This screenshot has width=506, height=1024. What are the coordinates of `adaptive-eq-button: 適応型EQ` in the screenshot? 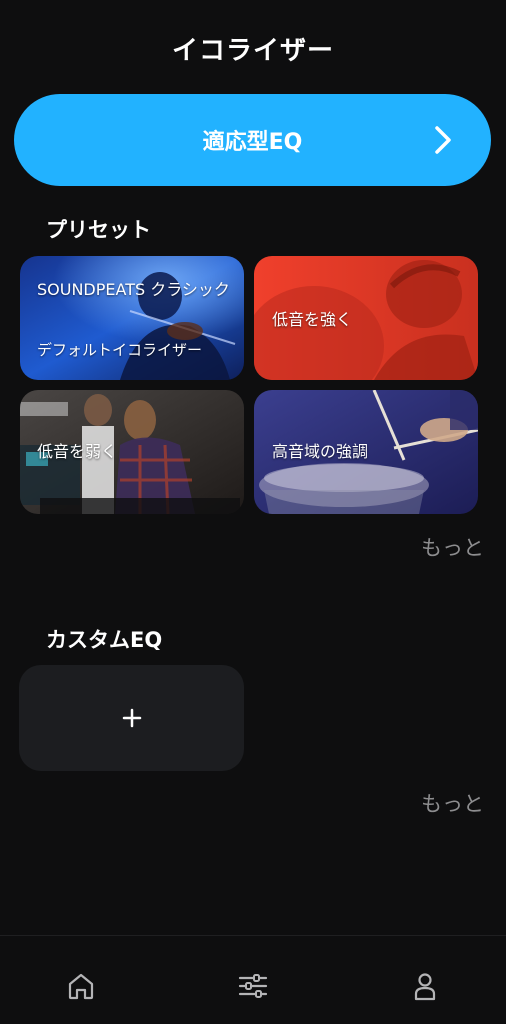 It's located at (252, 140).